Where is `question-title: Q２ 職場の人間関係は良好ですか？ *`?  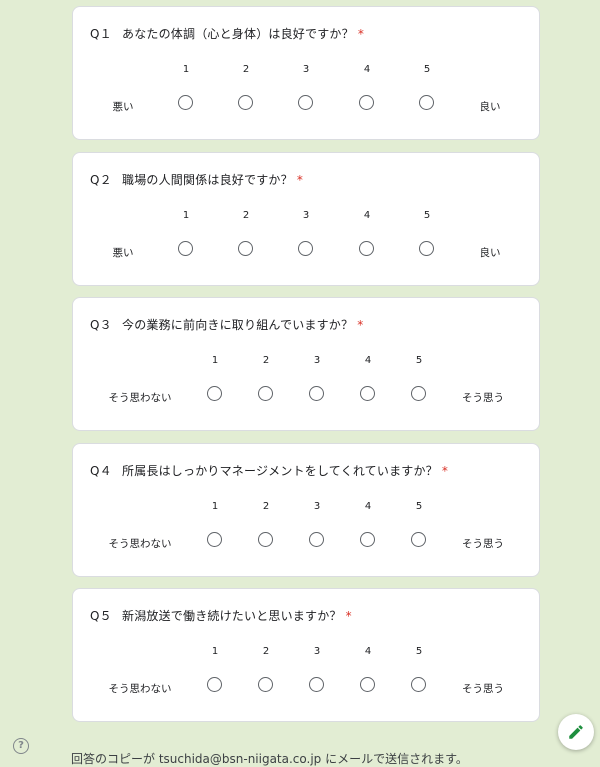
question-title: Q２ 職場の人間関係は良好ですか？ * is located at coordinates (196, 179).